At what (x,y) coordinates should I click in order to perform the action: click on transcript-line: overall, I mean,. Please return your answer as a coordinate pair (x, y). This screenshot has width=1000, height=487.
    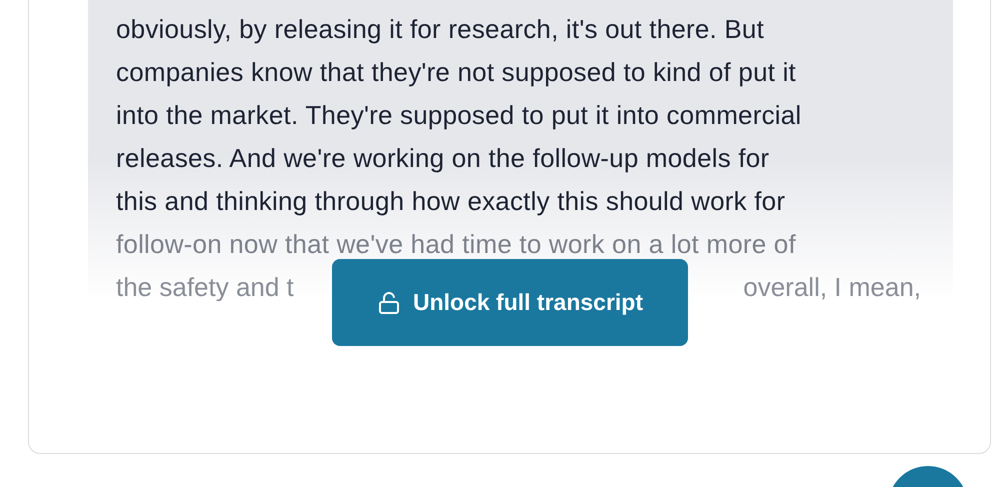
    Looking at the image, I should click on (832, 286).